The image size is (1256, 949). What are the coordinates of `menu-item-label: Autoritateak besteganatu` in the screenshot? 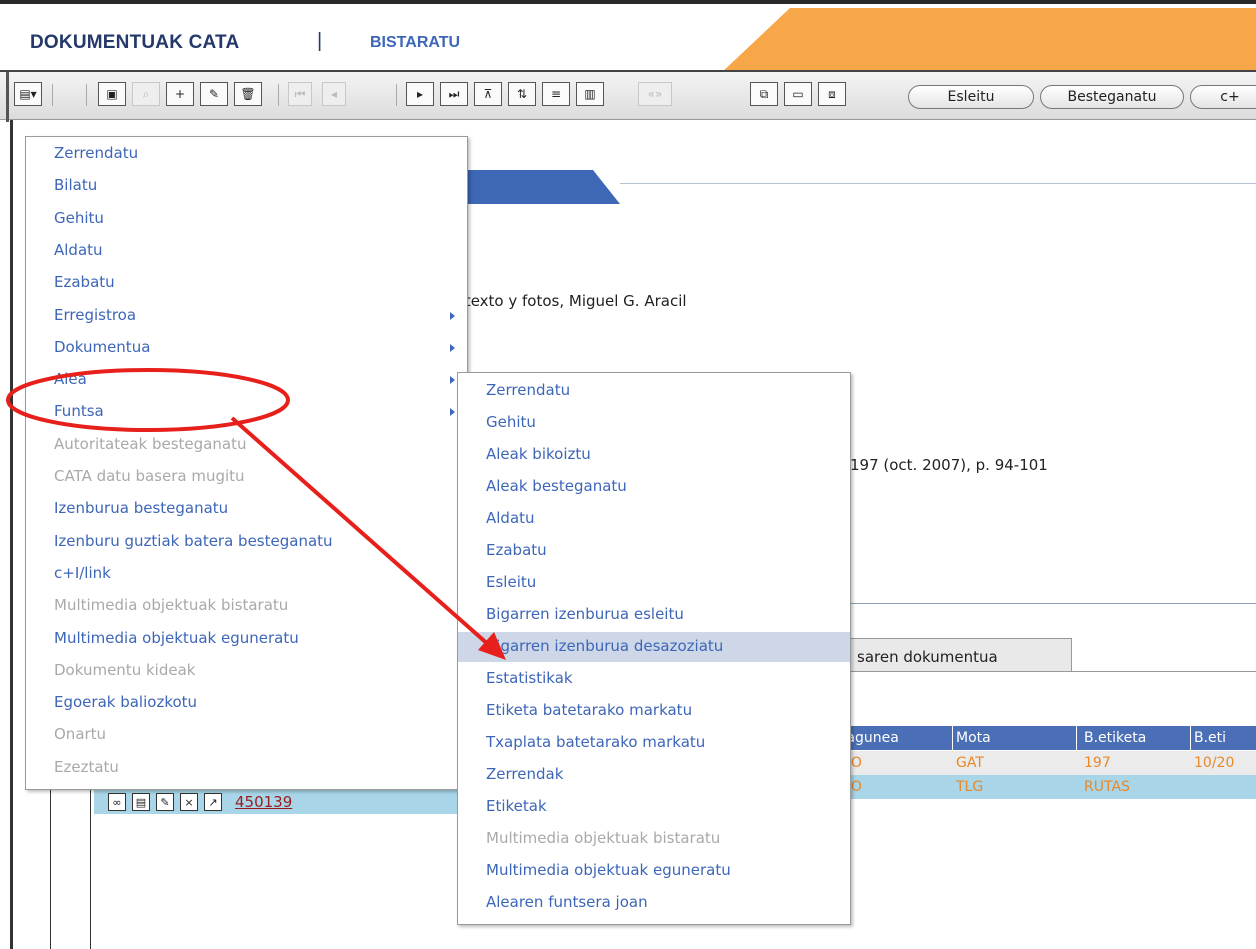 It's located at (150, 443).